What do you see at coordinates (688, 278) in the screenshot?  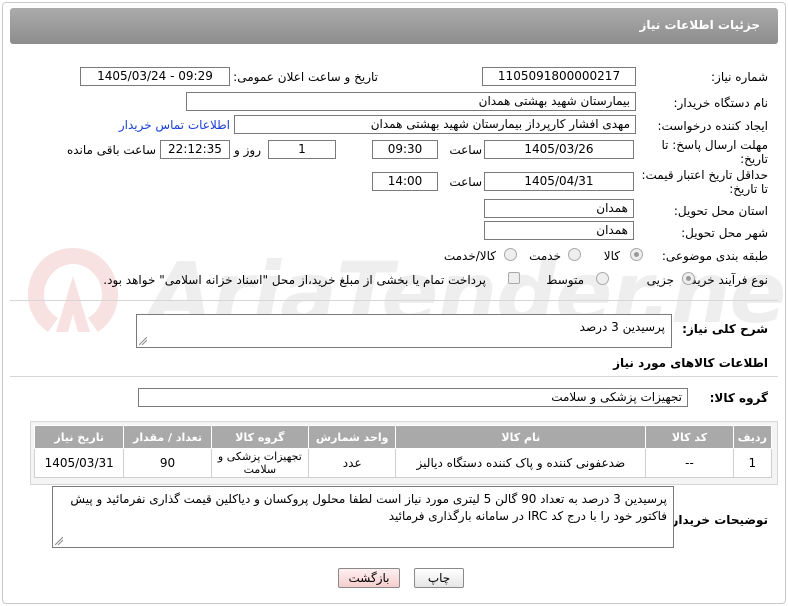 I see `process-radio-minor` at bounding box center [688, 278].